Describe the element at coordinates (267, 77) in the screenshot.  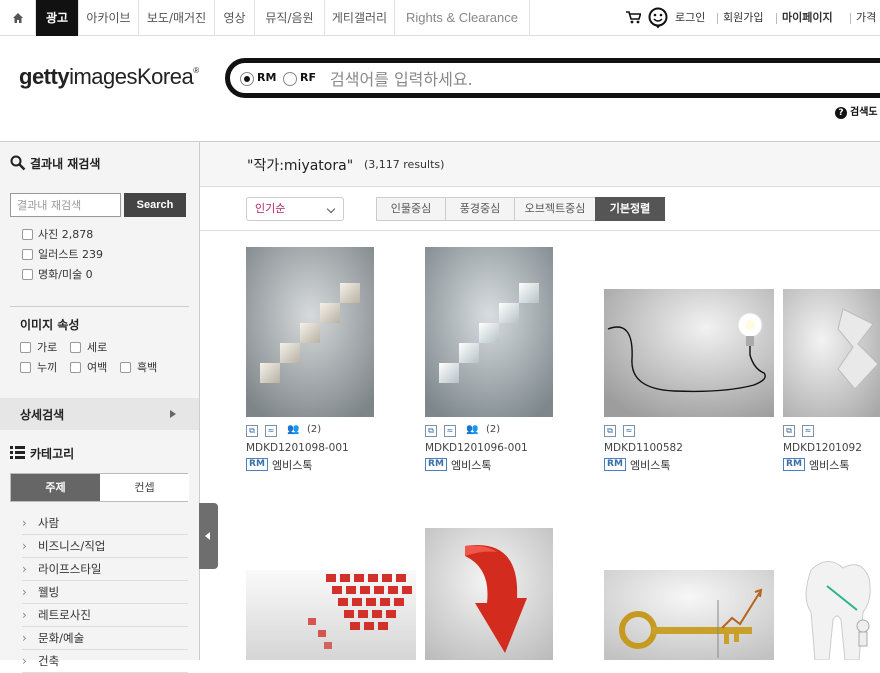
I see `rm-label: RM` at that location.